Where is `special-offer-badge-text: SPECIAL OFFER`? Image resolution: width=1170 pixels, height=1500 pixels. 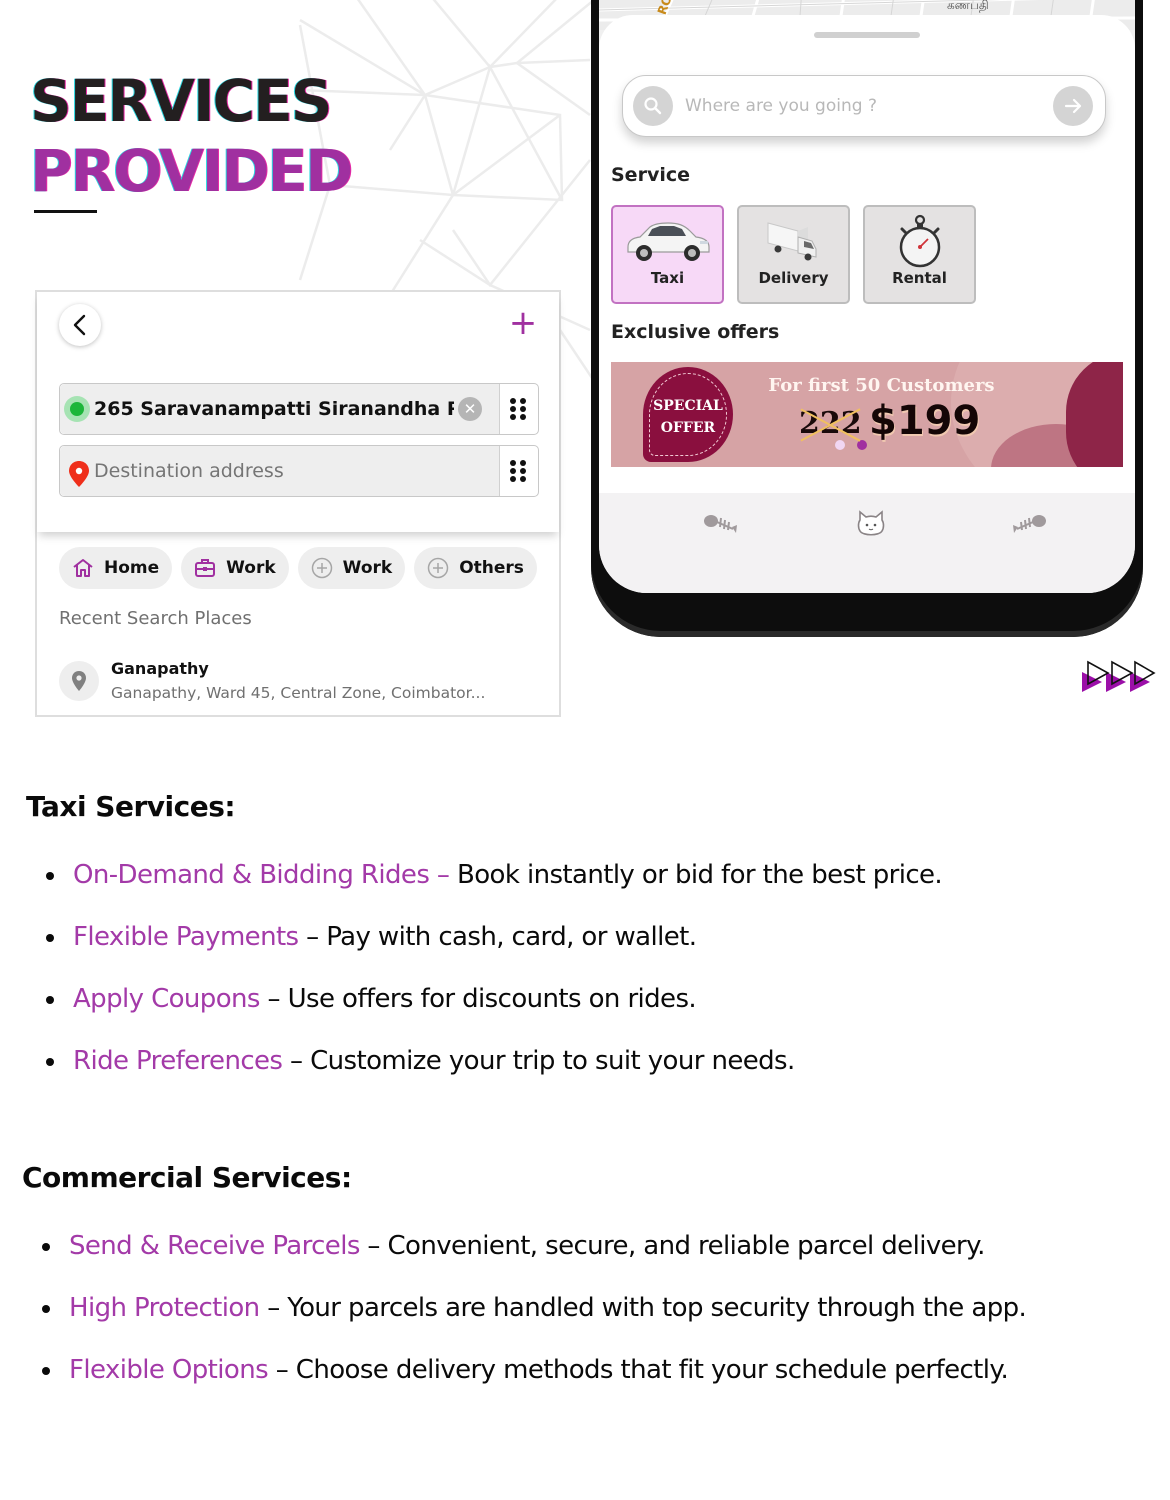 special-offer-badge-text: SPECIAL OFFER is located at coordinates (688, 417).